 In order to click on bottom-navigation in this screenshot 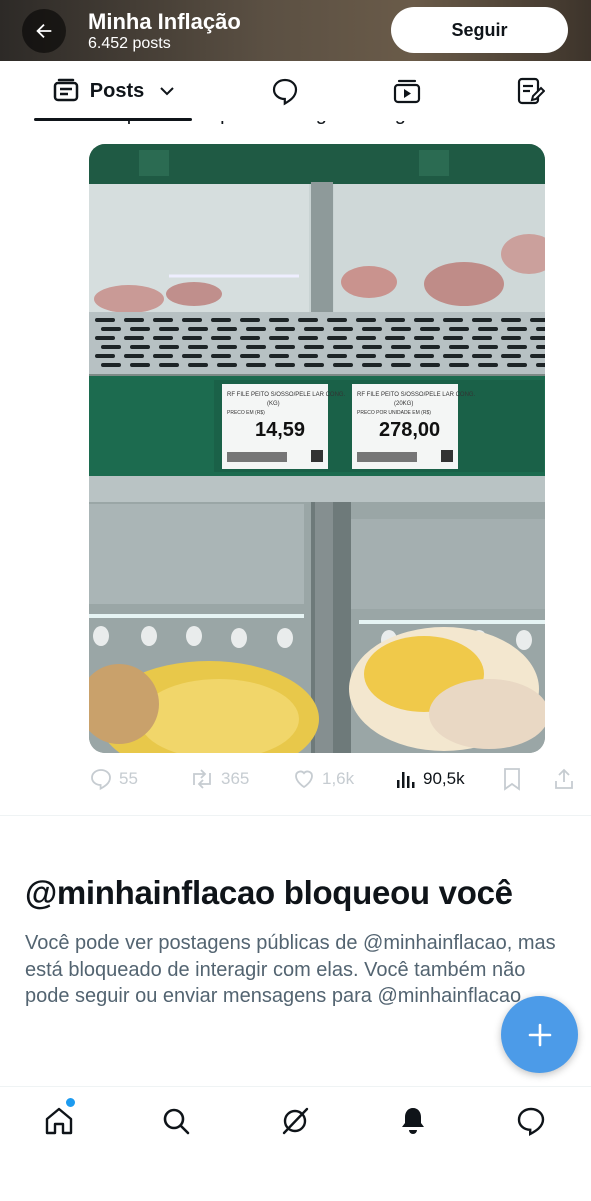, I will do `click(295, 1143)`.